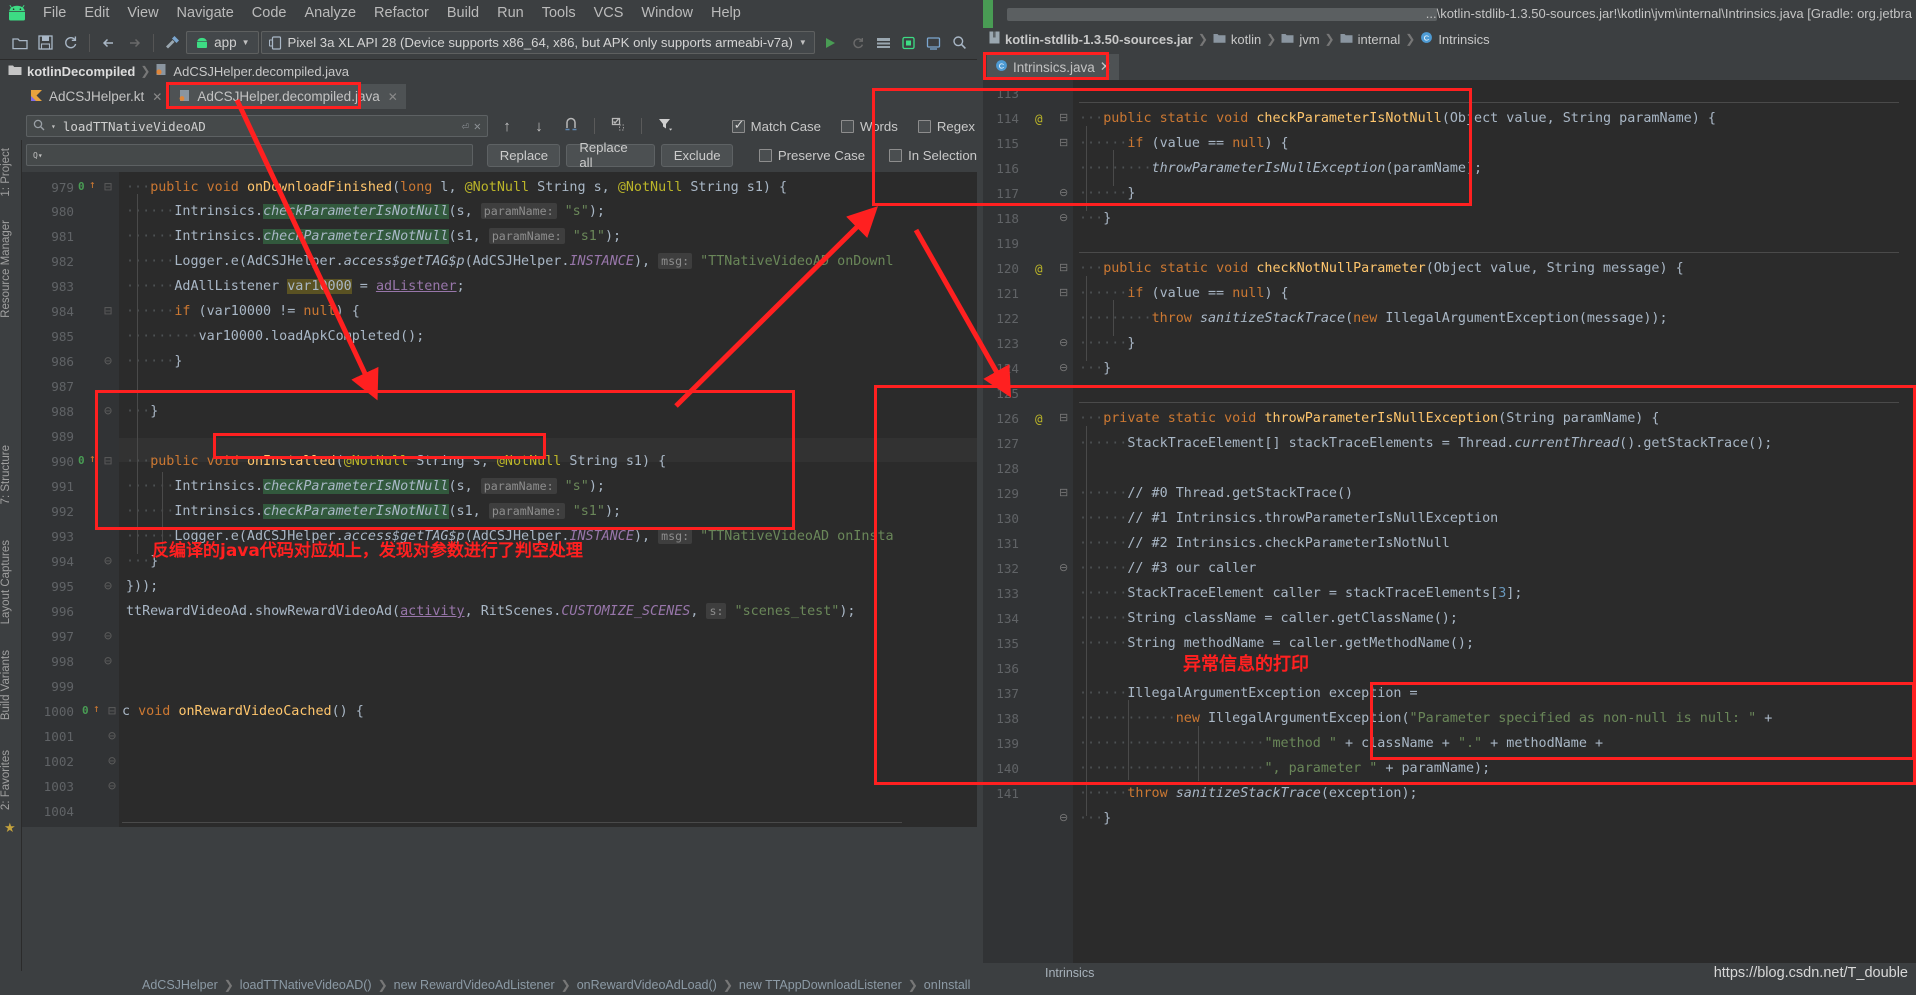 The width and height of the screenshot is (1916, 995). I want to click on menu-build: Build, so click(463, 13).